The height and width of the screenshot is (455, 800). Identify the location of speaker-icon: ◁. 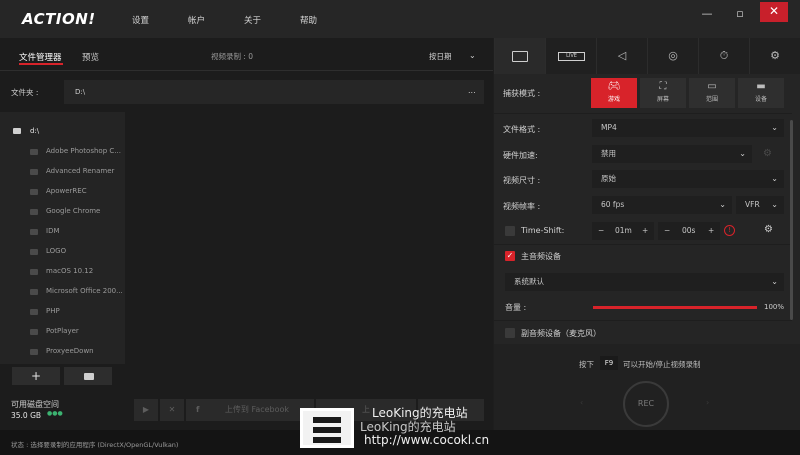
(622, 55).